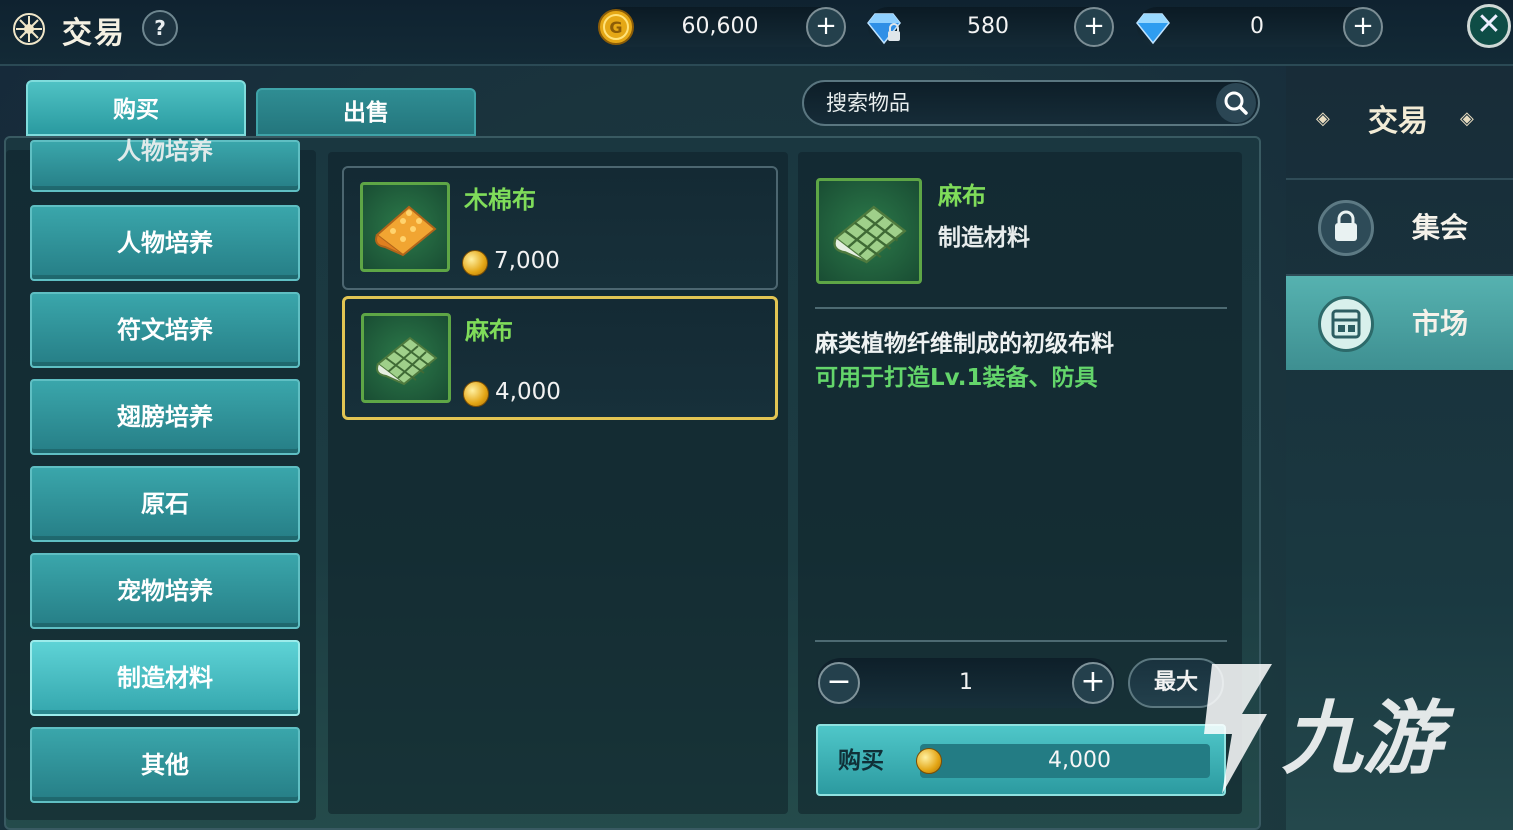  I want to click on search-button, so click(1236, 103).